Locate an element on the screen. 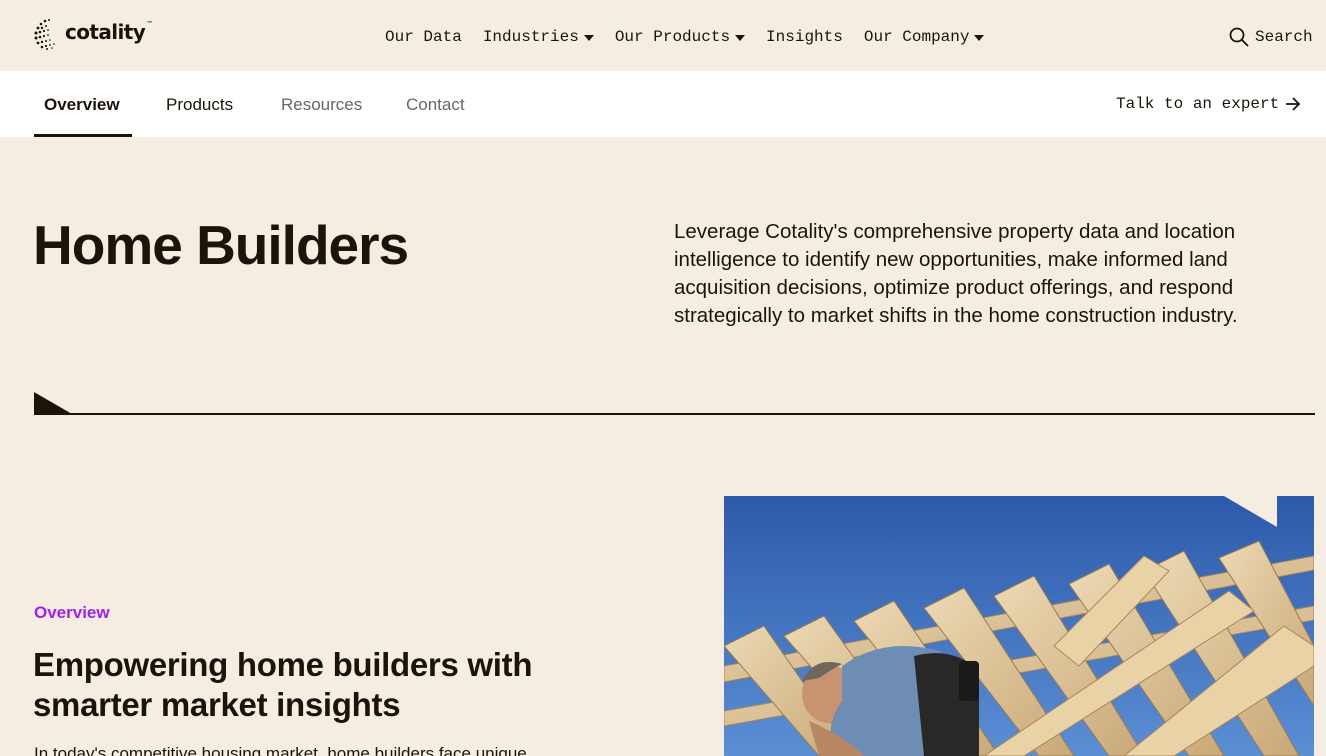 This screenshot has width=1326, height=756. tab-resources: Resources is located at coordinates (321, 105).